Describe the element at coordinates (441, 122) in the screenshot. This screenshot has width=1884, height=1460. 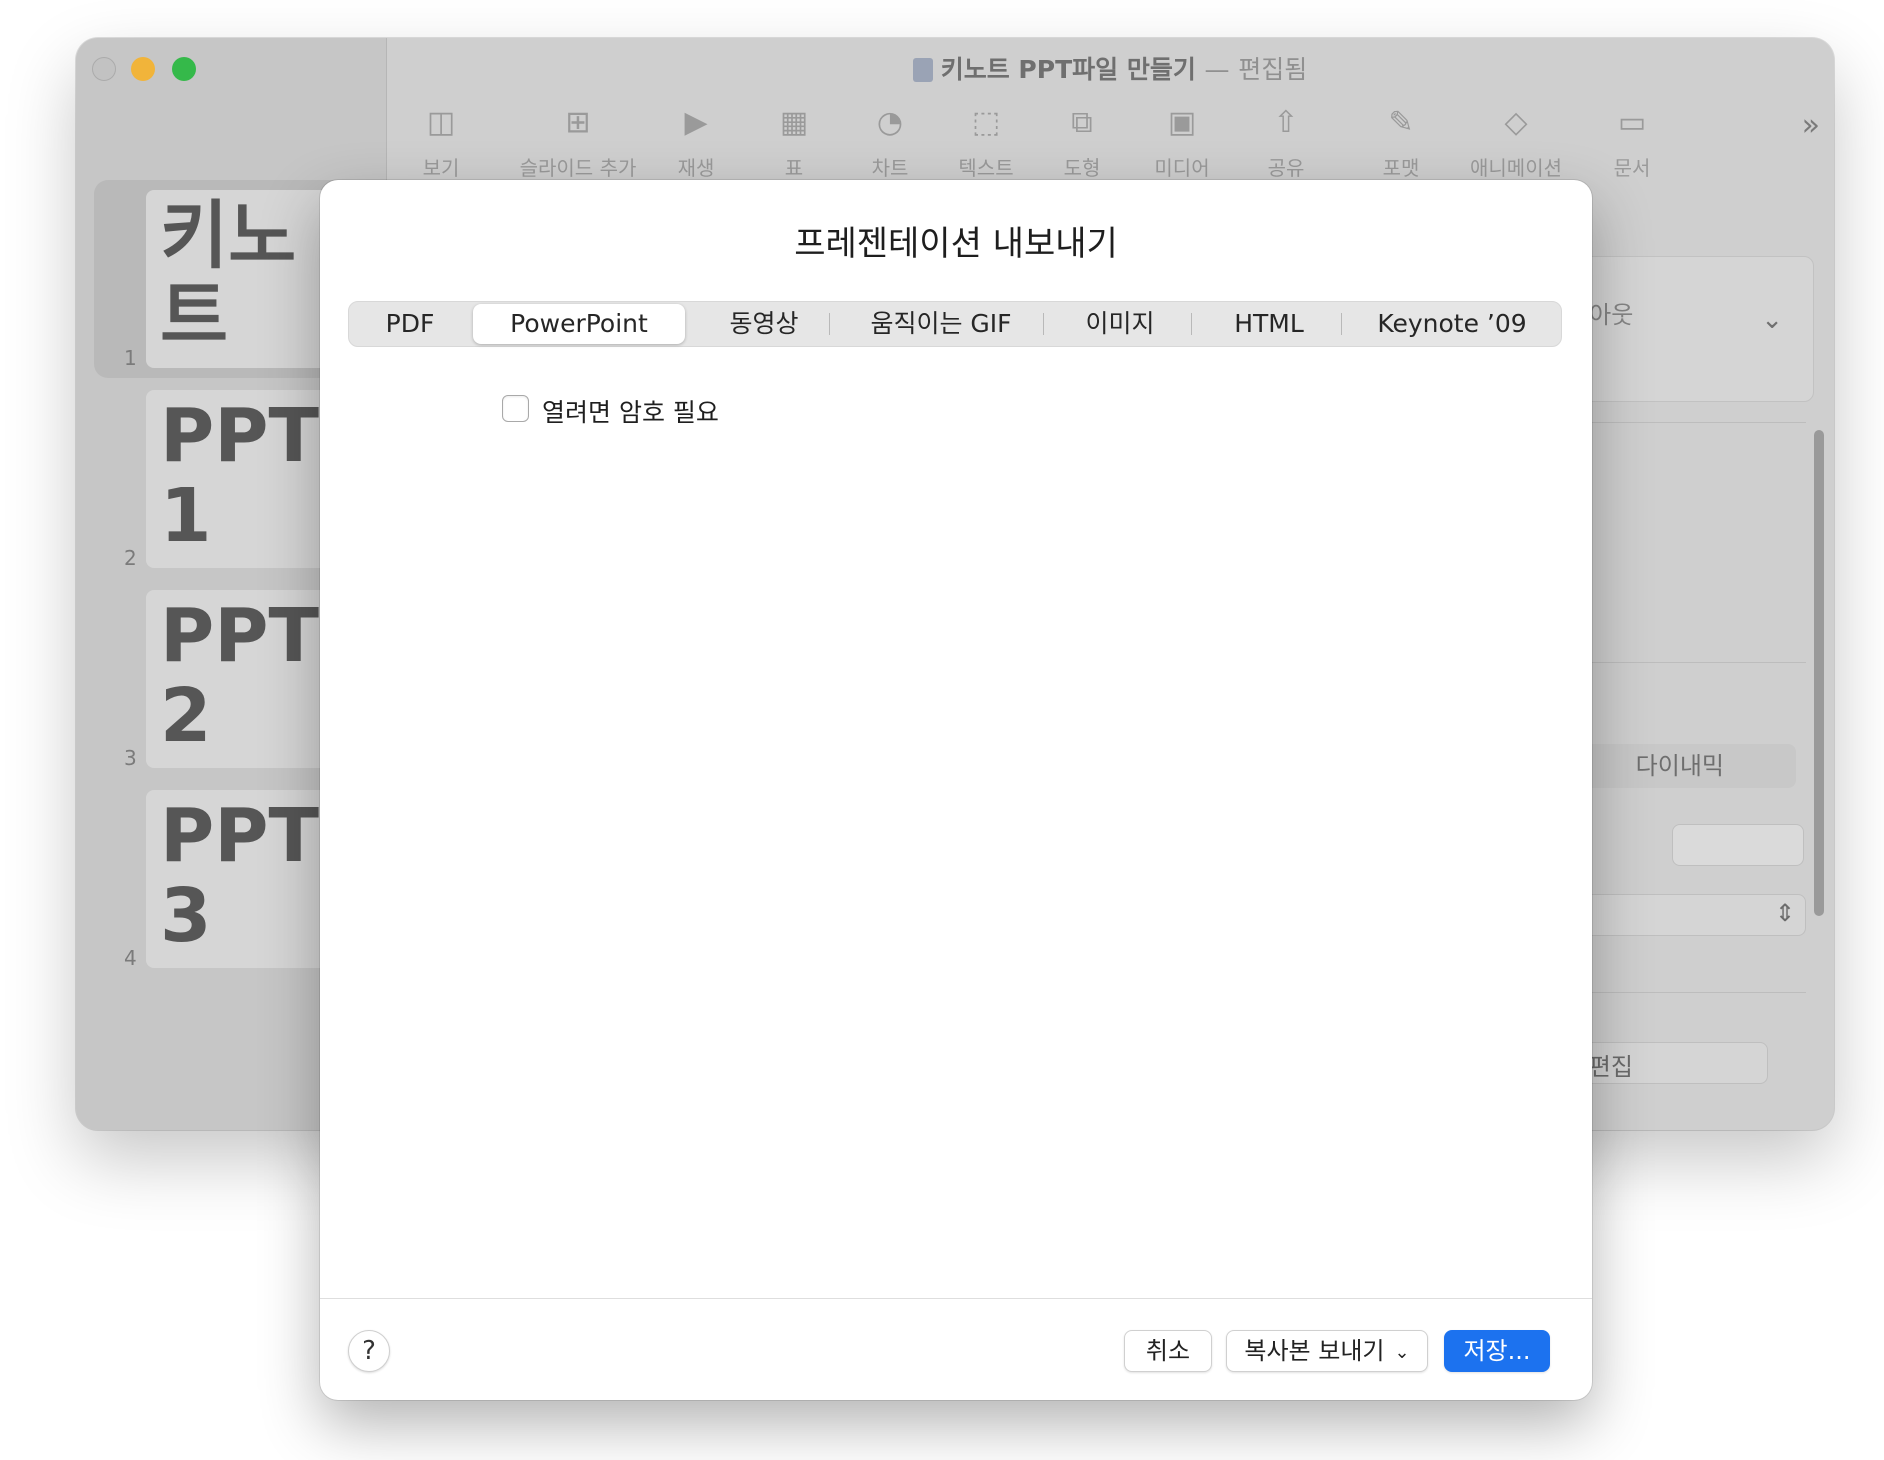
I see `sidebar-view-icon: ◫` at that location.